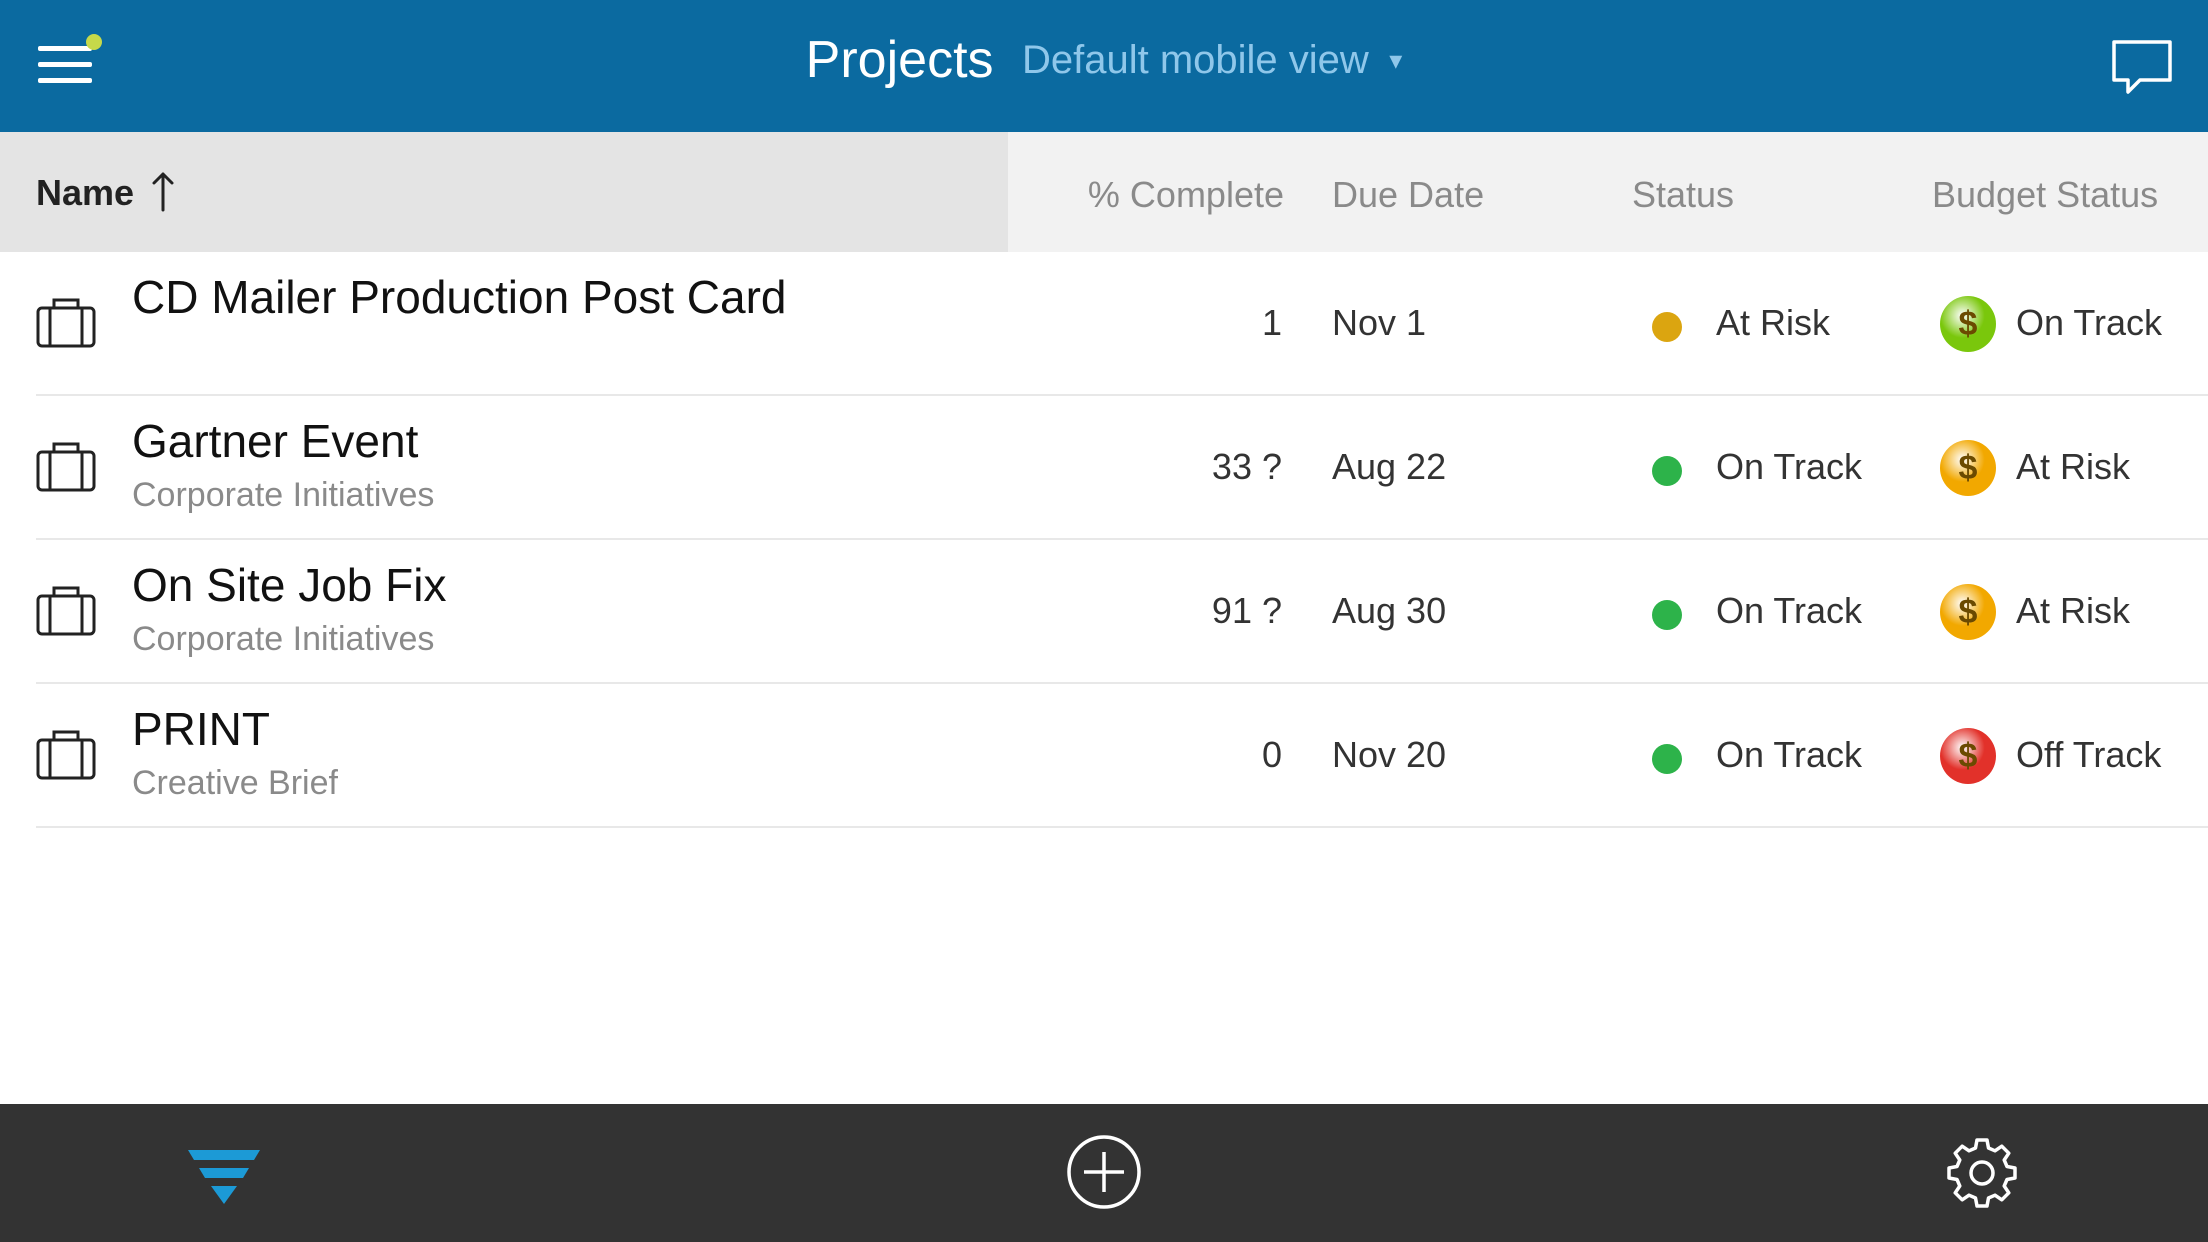 The width and height of the screenshot is (2208, 1242). I want to click on name-column-header: Name, so click(504, 192).